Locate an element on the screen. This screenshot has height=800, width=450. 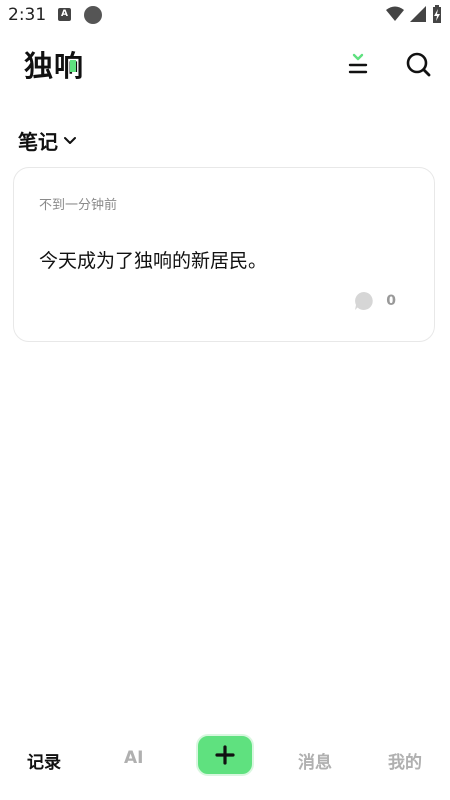
plus-icon is located at coordinates (225, 755).